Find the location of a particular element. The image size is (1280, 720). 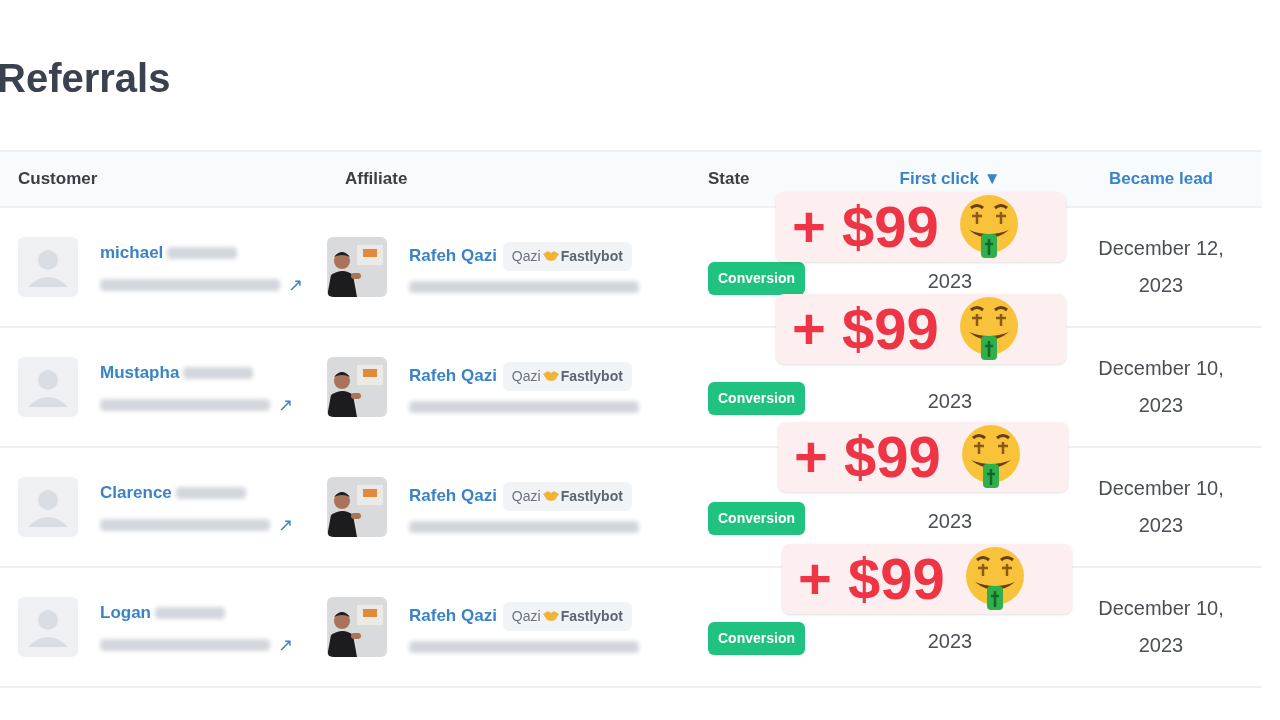

became-lead-date: December 12, 2023 is located at coordinates (1161, 267).